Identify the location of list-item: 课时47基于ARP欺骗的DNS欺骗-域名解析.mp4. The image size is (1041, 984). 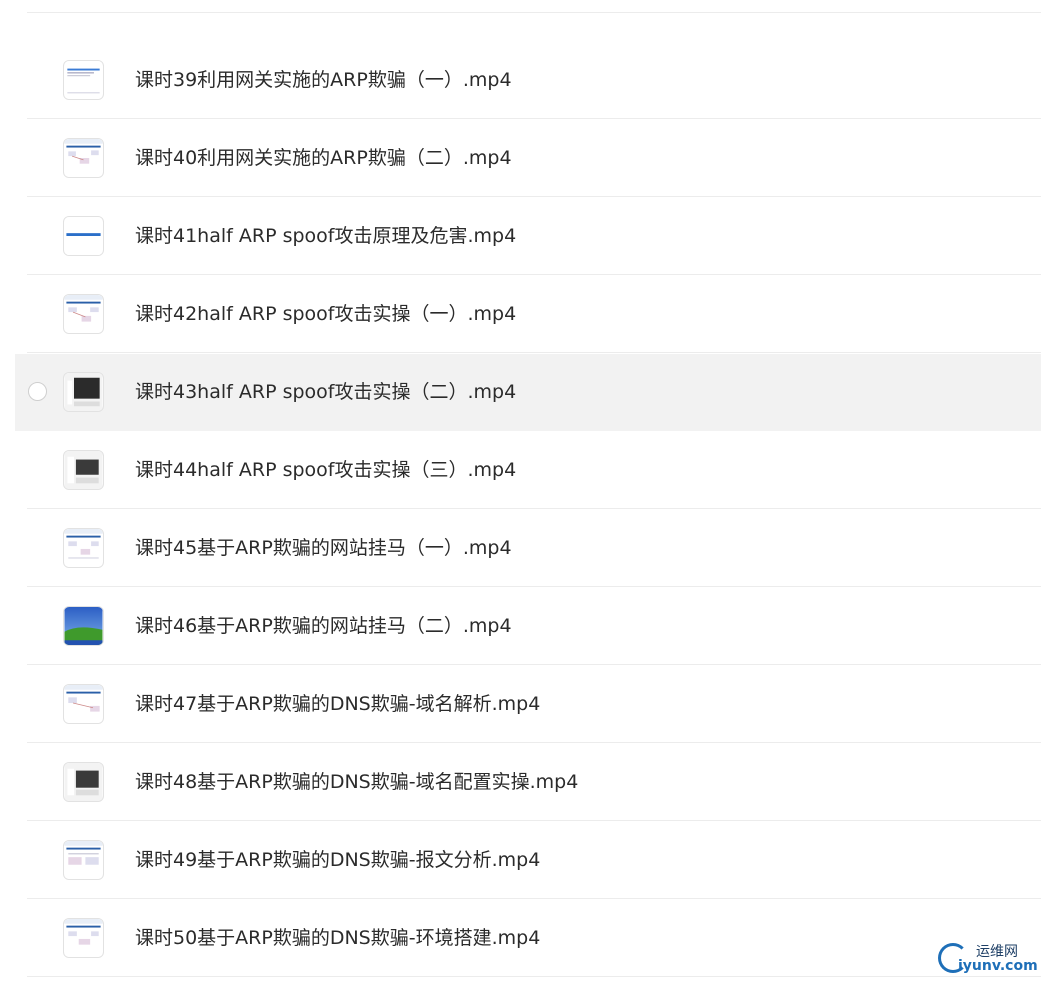
(534, 704).